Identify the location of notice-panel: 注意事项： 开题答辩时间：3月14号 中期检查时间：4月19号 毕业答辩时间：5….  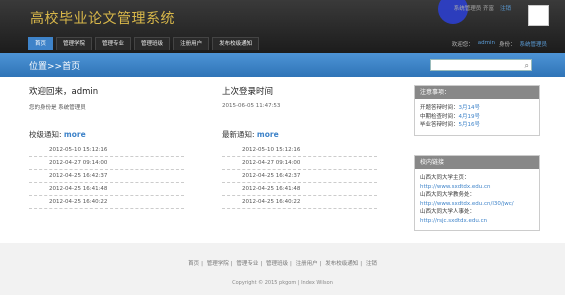
(477, 110).